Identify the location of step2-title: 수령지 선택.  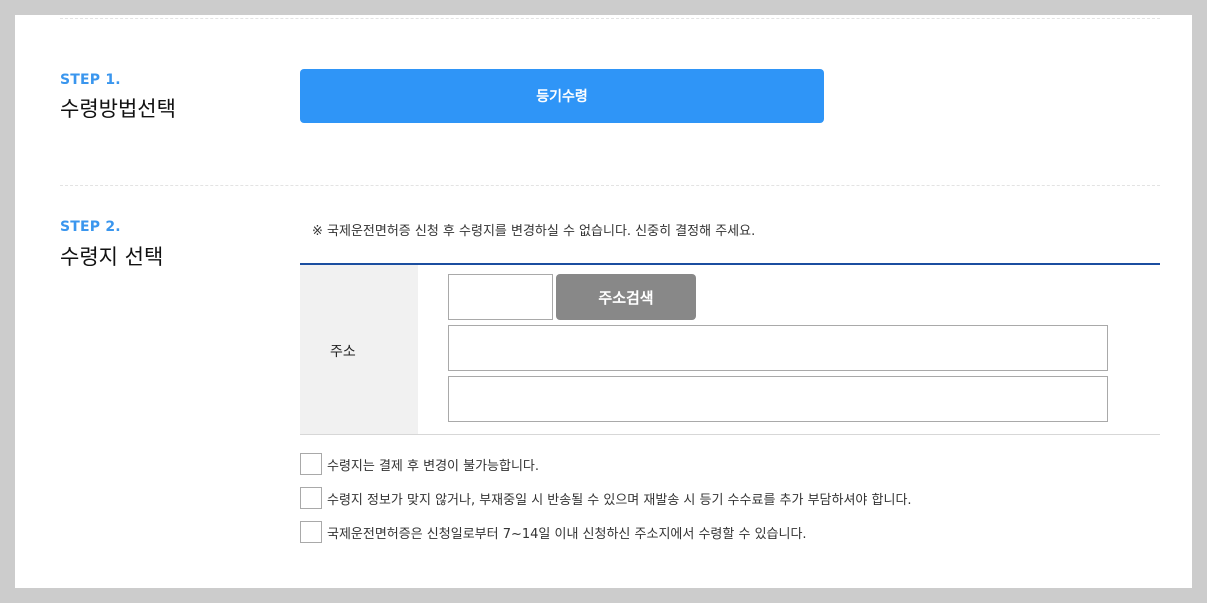
(112, 257).